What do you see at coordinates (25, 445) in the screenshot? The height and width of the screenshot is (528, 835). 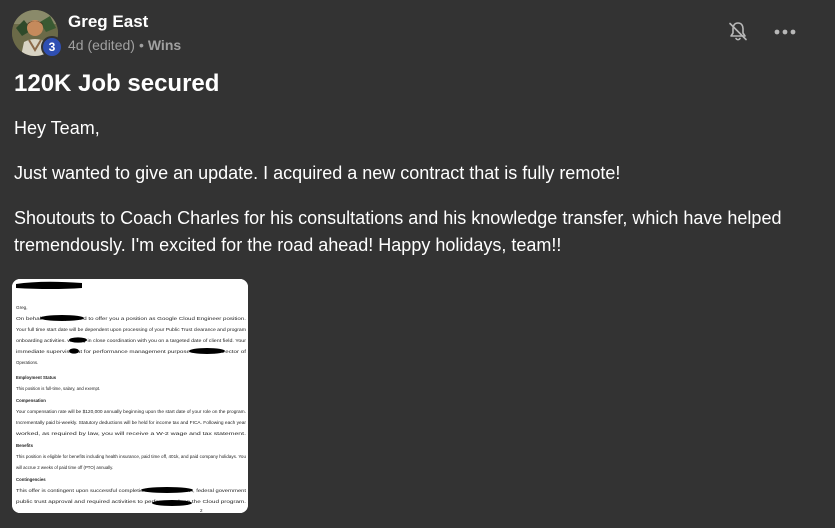 I see `doc-section-heading: Benefits` at bounding box center [25, 445].